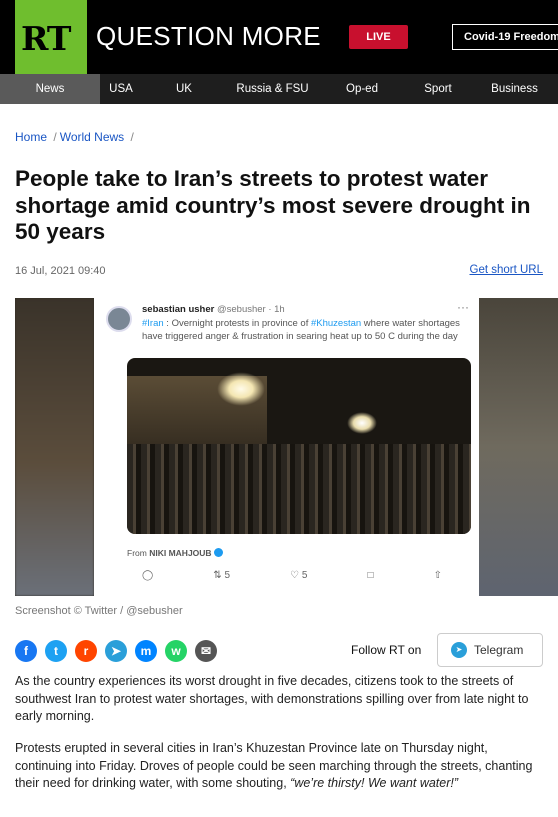 The width and height of the screenshot is (558, 817). What do you see at coordinates (518, 447) in the screenshot?
I see `image-blur-right` at bounding box center [518, 447].